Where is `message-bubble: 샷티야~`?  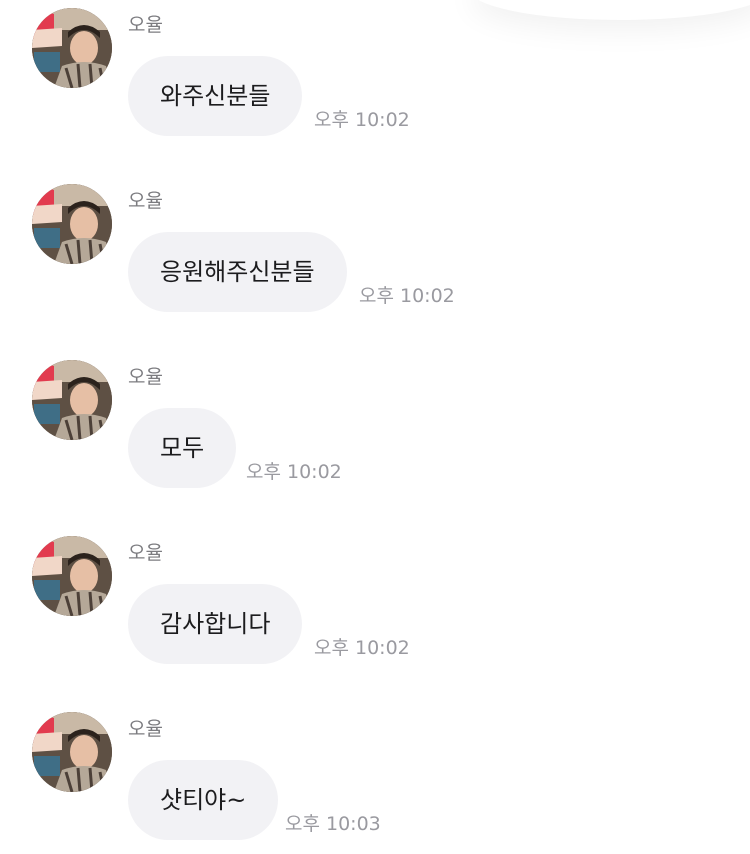
message-bubble: 샷티야~ is located at coordinates (203, 800).